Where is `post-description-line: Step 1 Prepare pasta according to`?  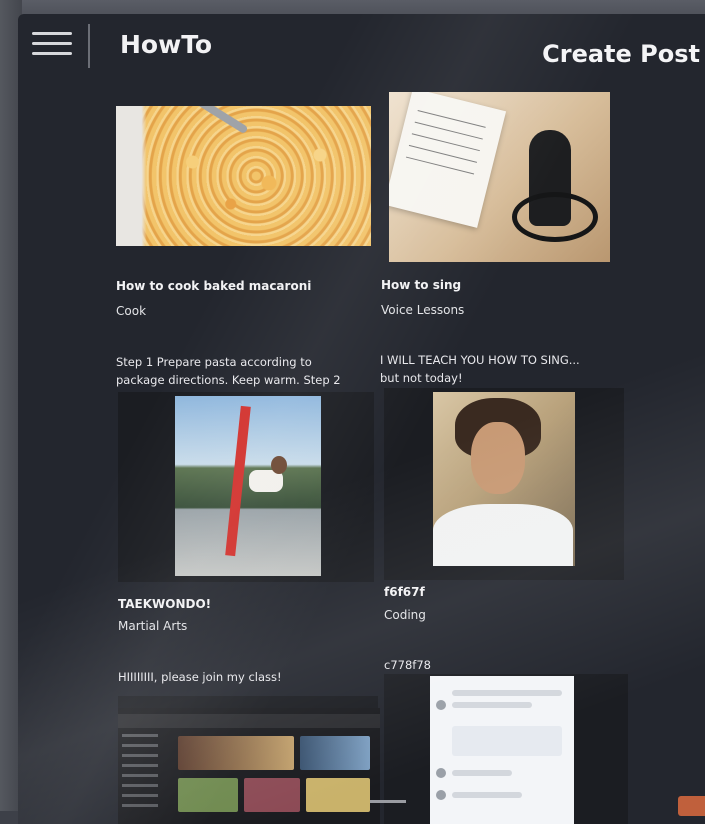 post-description-line: Step 1 Prepare pasta according to is located at coordinates (214, 362).